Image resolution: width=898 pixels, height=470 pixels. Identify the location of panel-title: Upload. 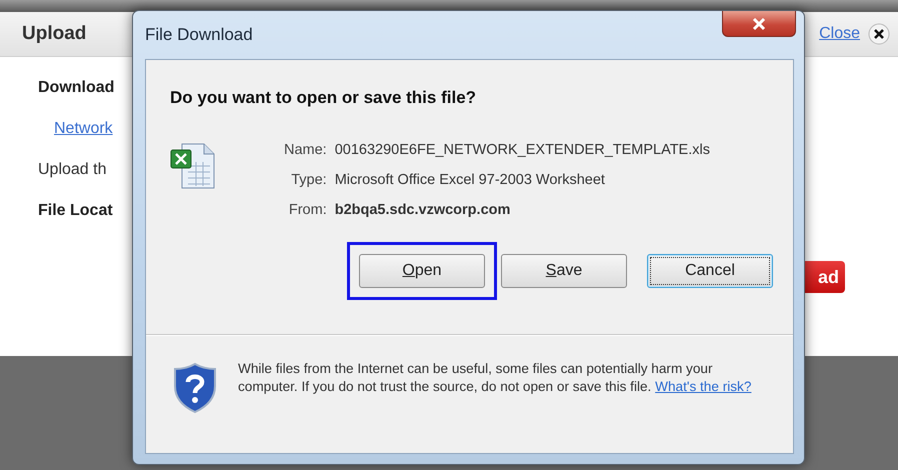
(54, 34).